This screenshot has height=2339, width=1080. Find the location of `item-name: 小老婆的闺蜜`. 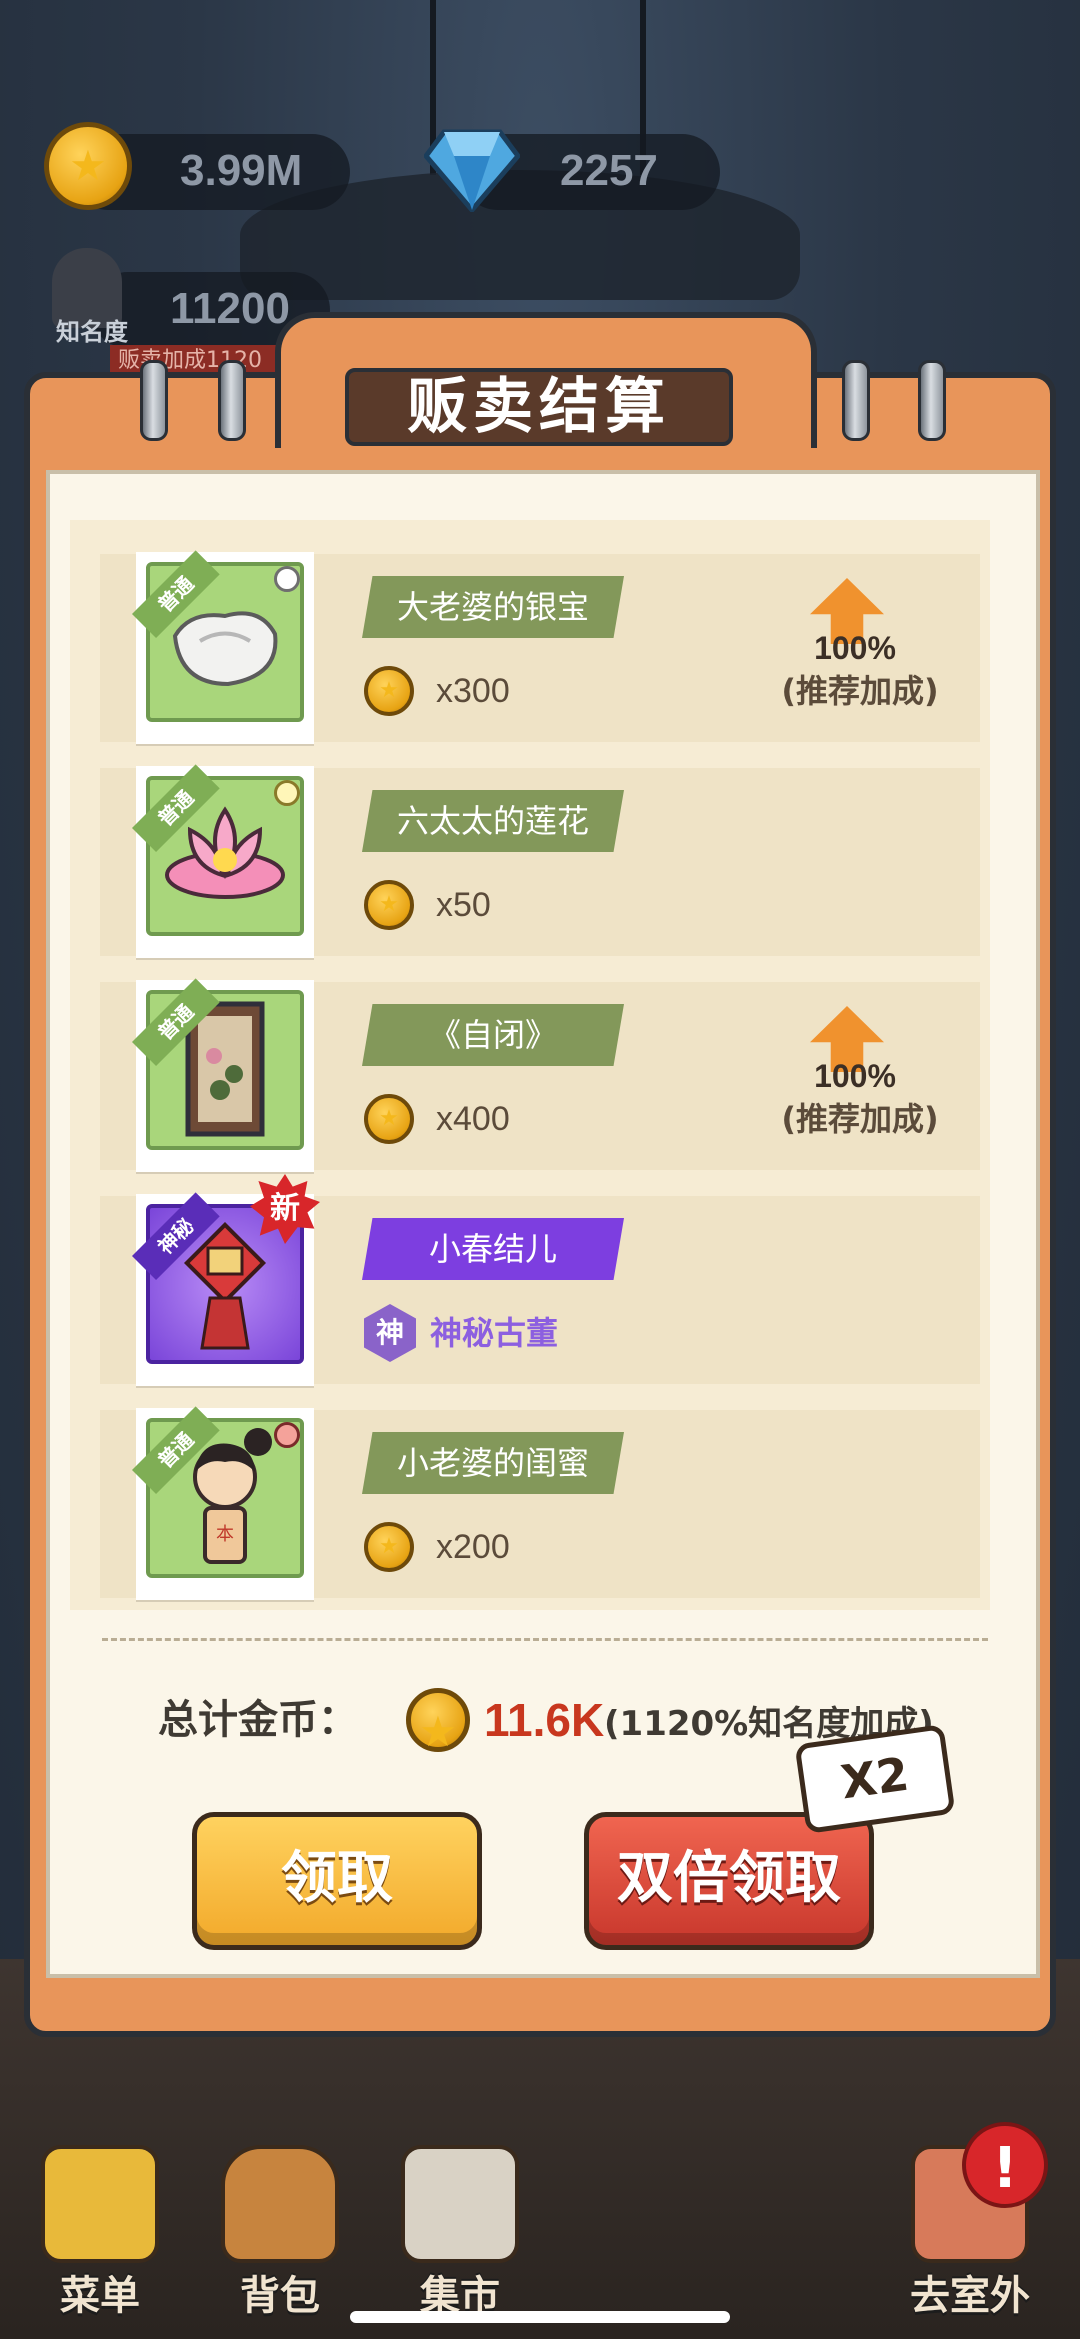

item-name: 小老婆的闺蜜 is located at coordinates (493, 1463).